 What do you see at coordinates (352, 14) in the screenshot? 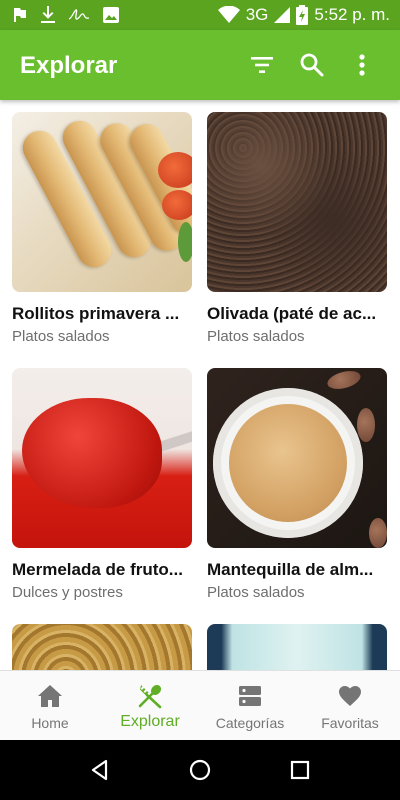
I see `clock: 5:52 p. m.` at bounding box center [352, 14].